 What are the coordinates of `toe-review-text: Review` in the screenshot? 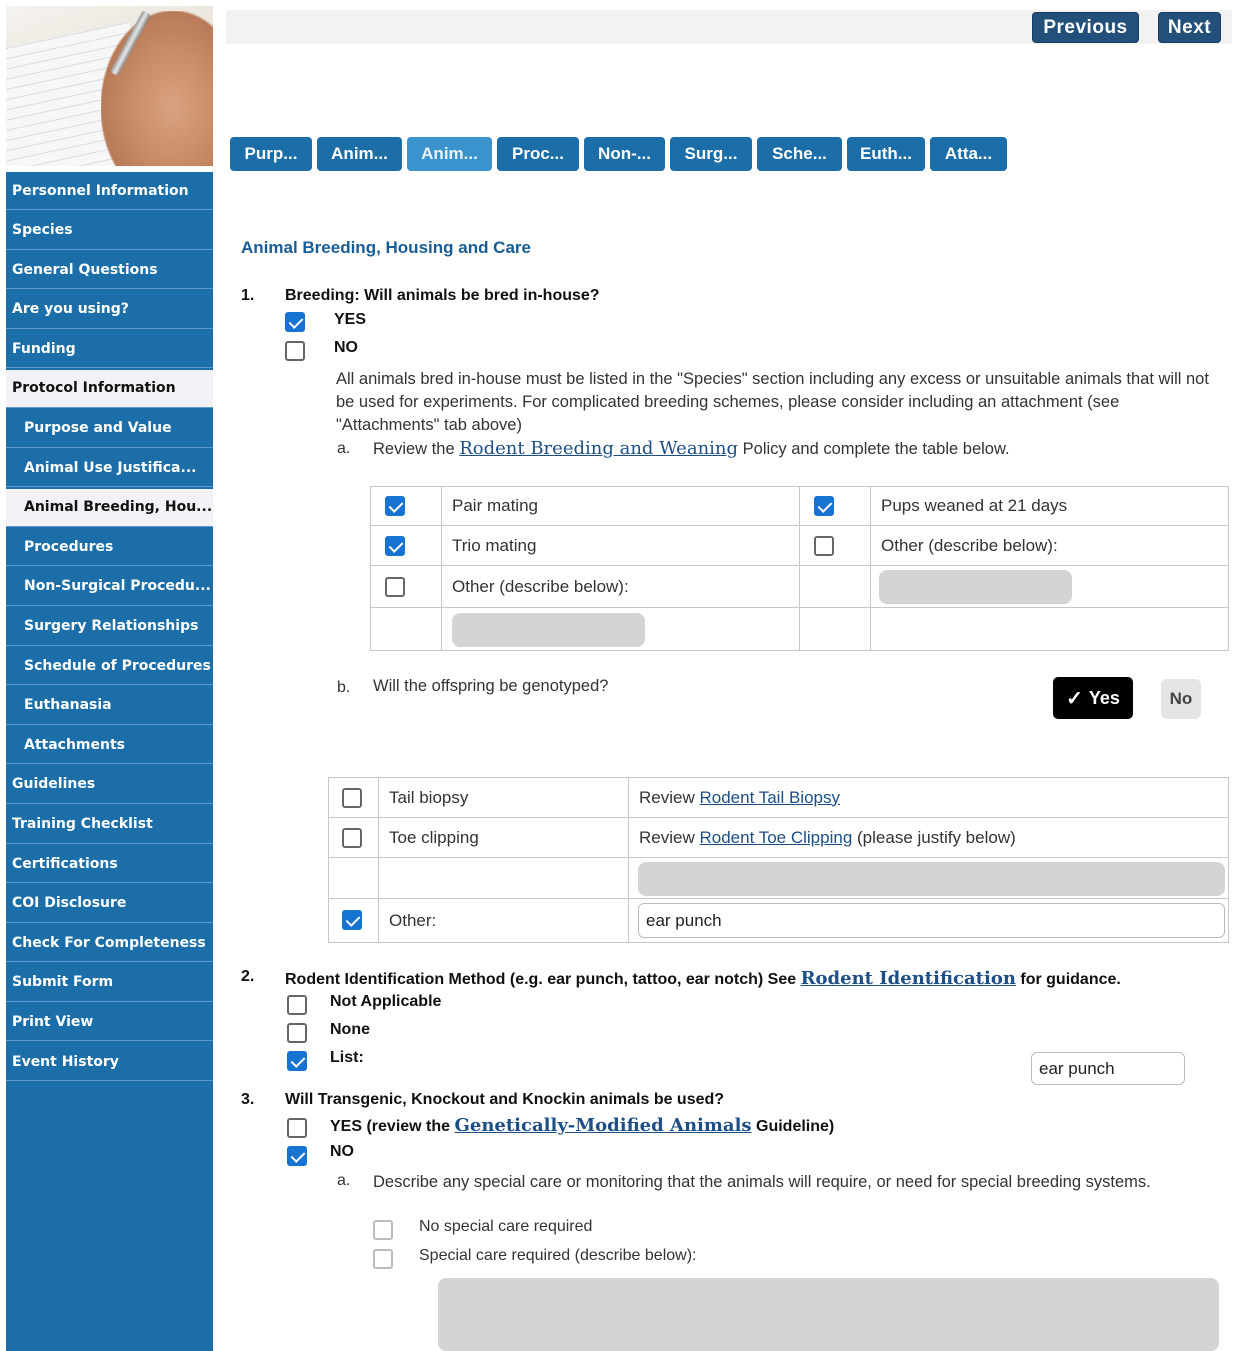 It's located at (667, 837).